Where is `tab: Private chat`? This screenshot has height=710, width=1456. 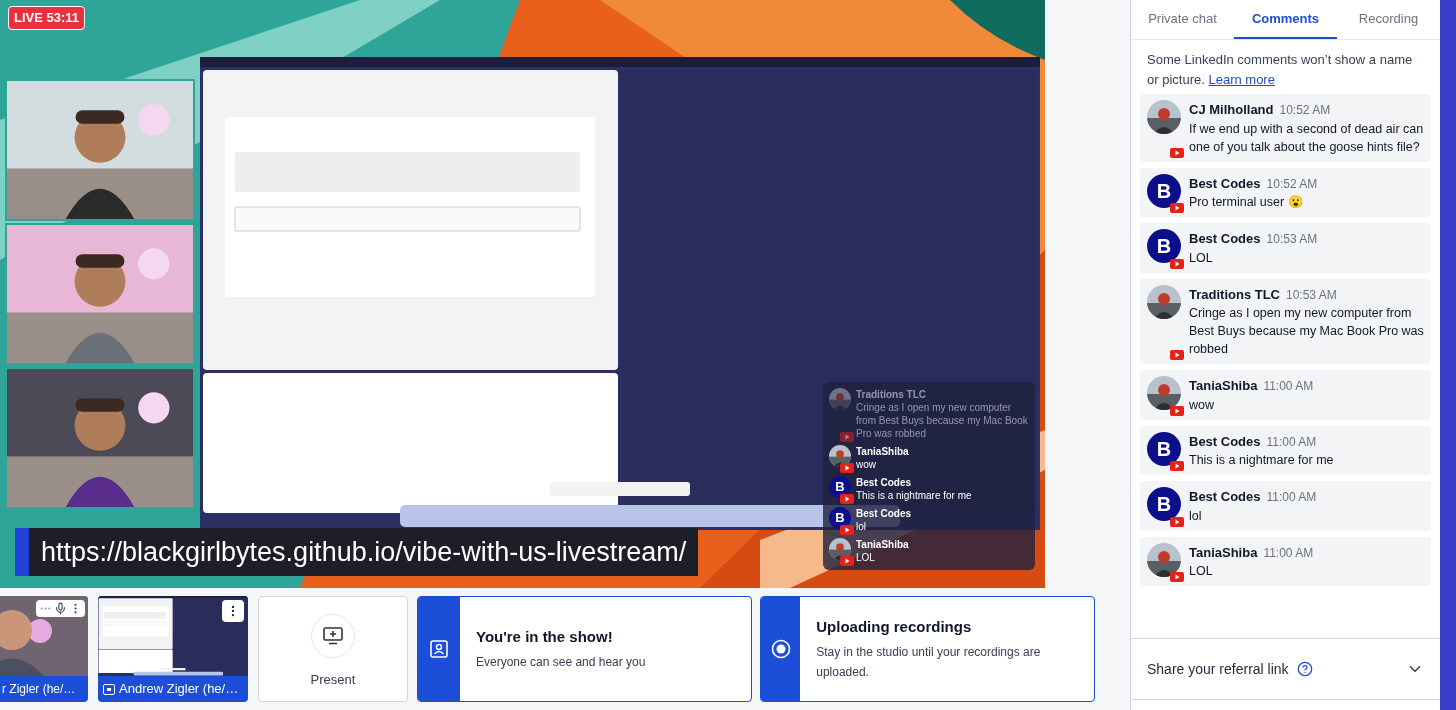 tab: Private chat is located at coordinates (1182, 19).